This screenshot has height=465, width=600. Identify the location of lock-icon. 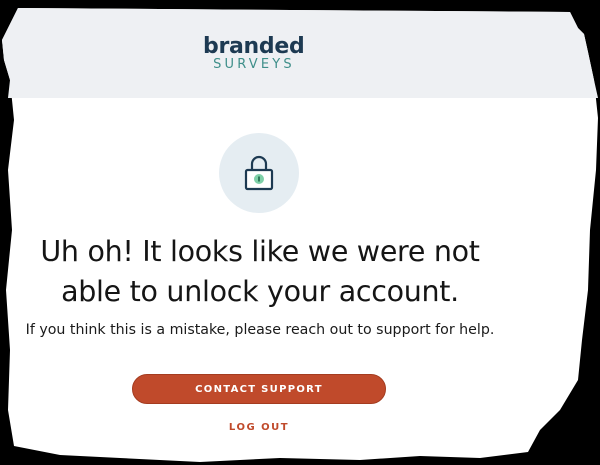
(259, 173).